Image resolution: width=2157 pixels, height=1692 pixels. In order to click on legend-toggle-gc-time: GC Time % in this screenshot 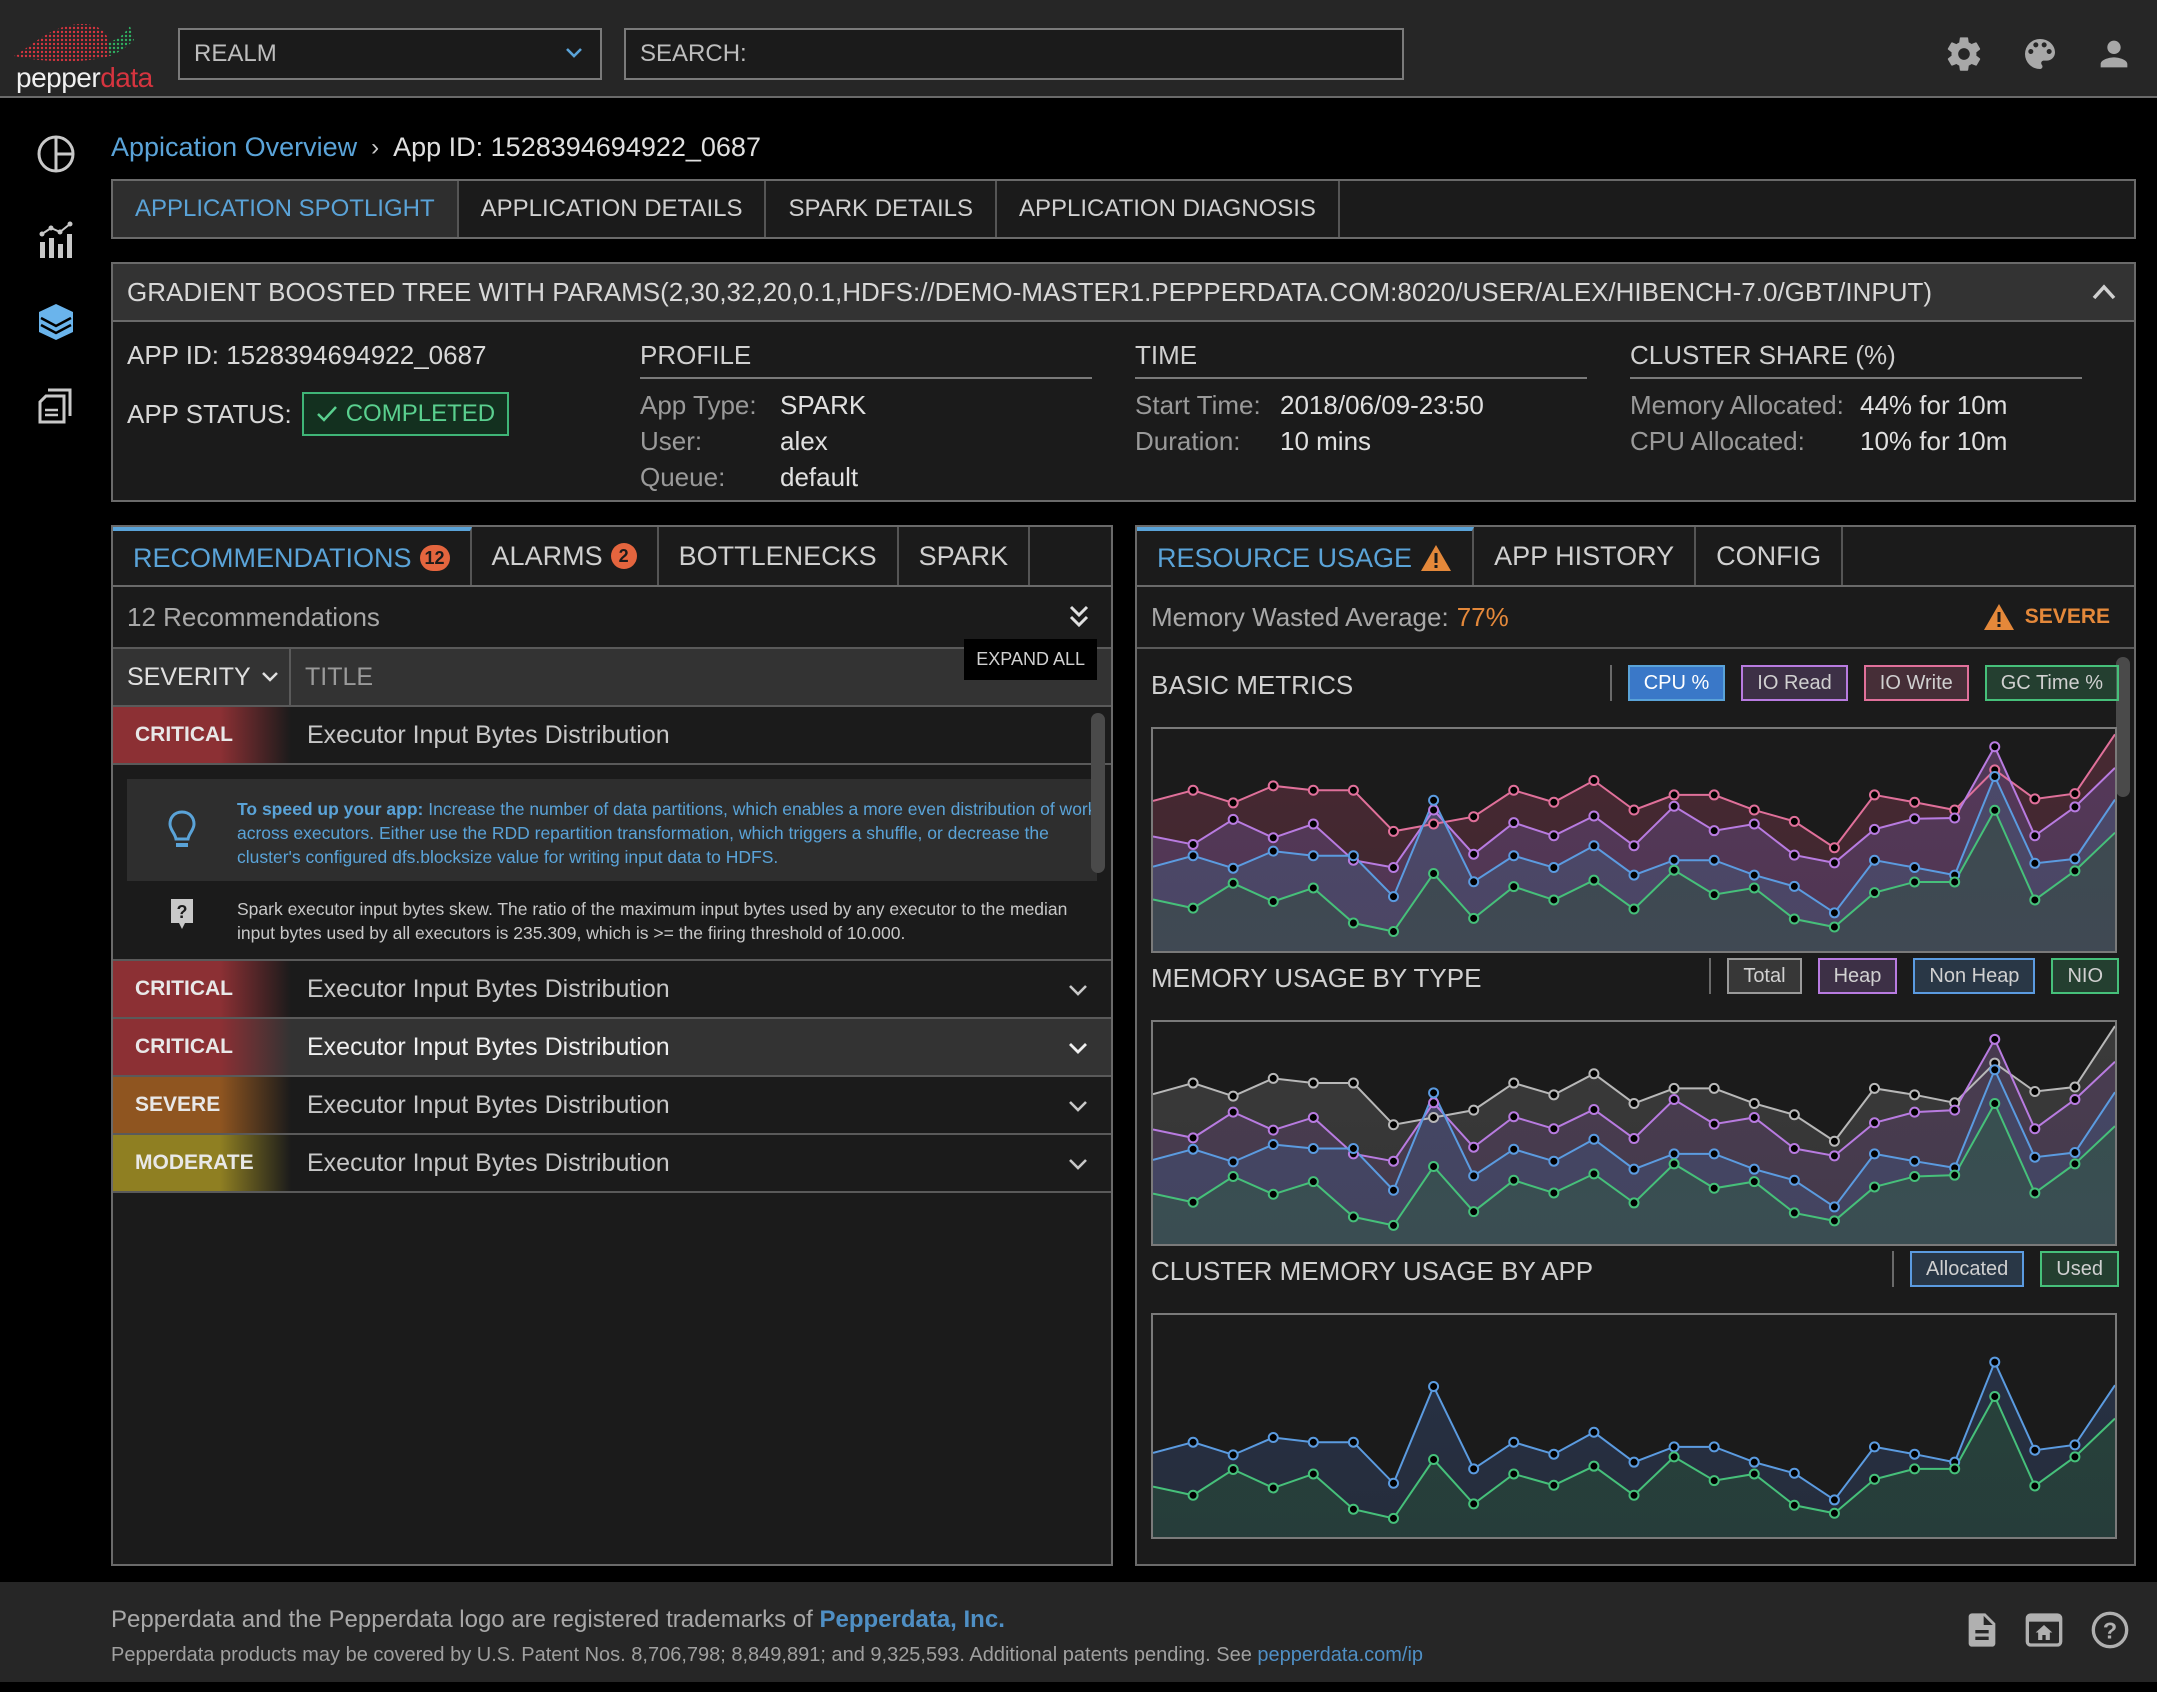, I will do `click(2051, 683)`.